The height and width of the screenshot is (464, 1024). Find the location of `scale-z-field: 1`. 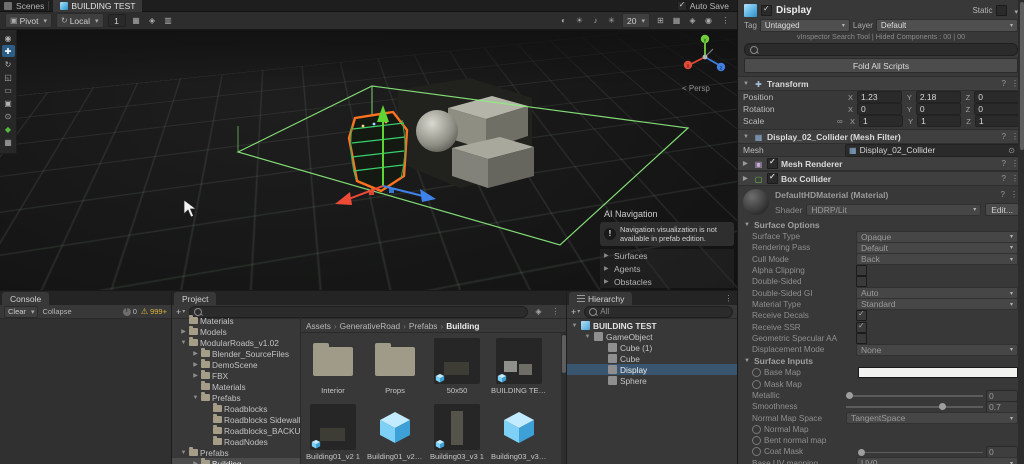

scale-z-field: 1 is located at coordinates (996, 121).